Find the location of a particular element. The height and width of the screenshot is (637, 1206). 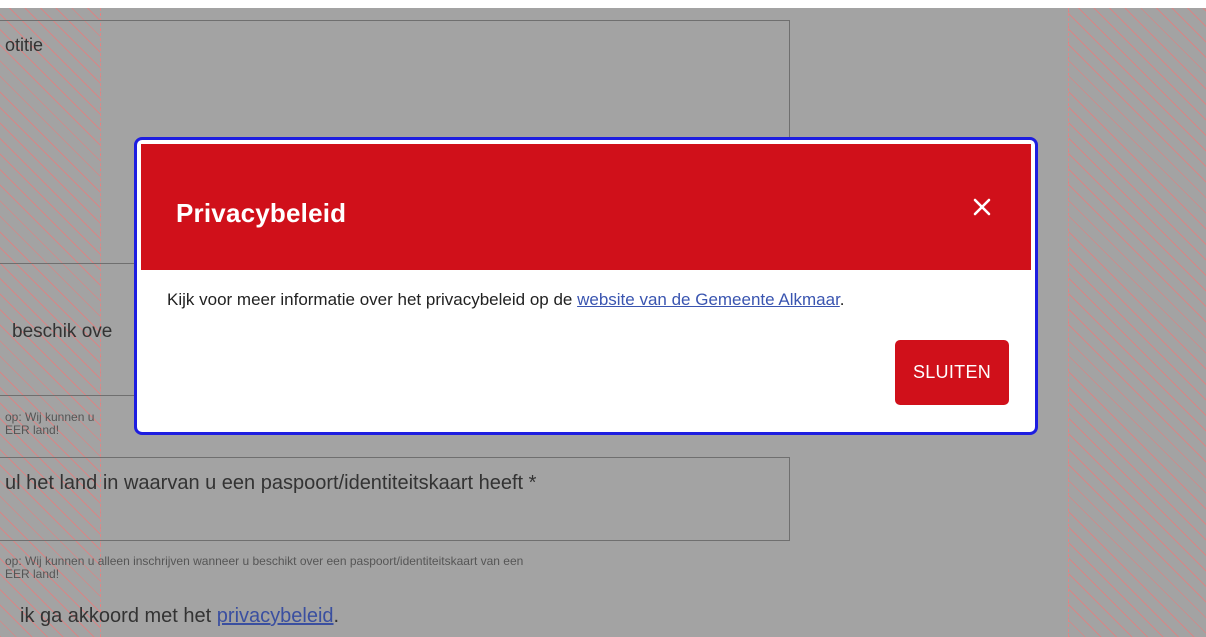

right-hatch-margin is located at coordinates (1137, 322).